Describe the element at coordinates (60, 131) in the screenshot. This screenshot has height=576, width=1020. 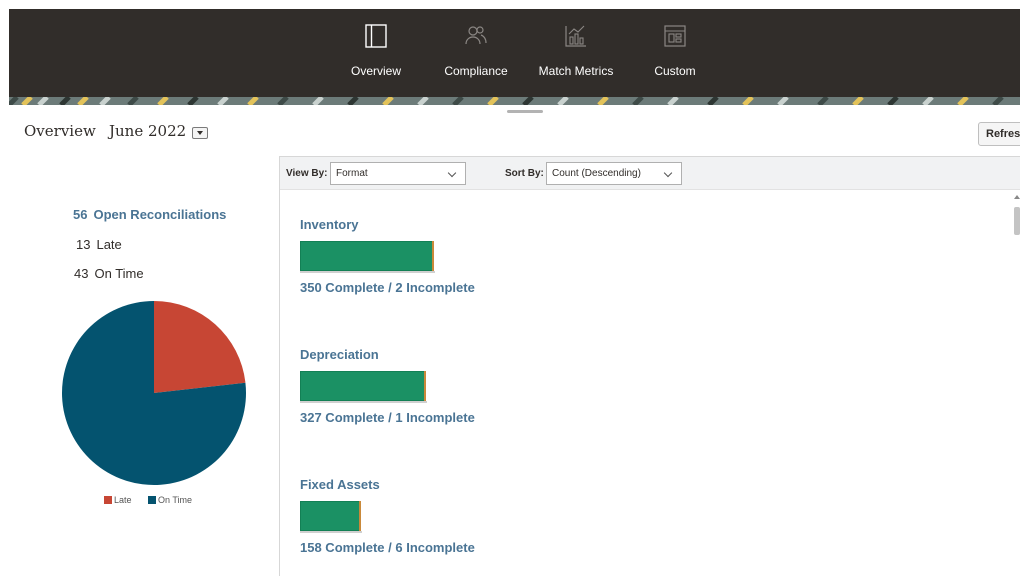
I see `page-title: Overview` at that location.